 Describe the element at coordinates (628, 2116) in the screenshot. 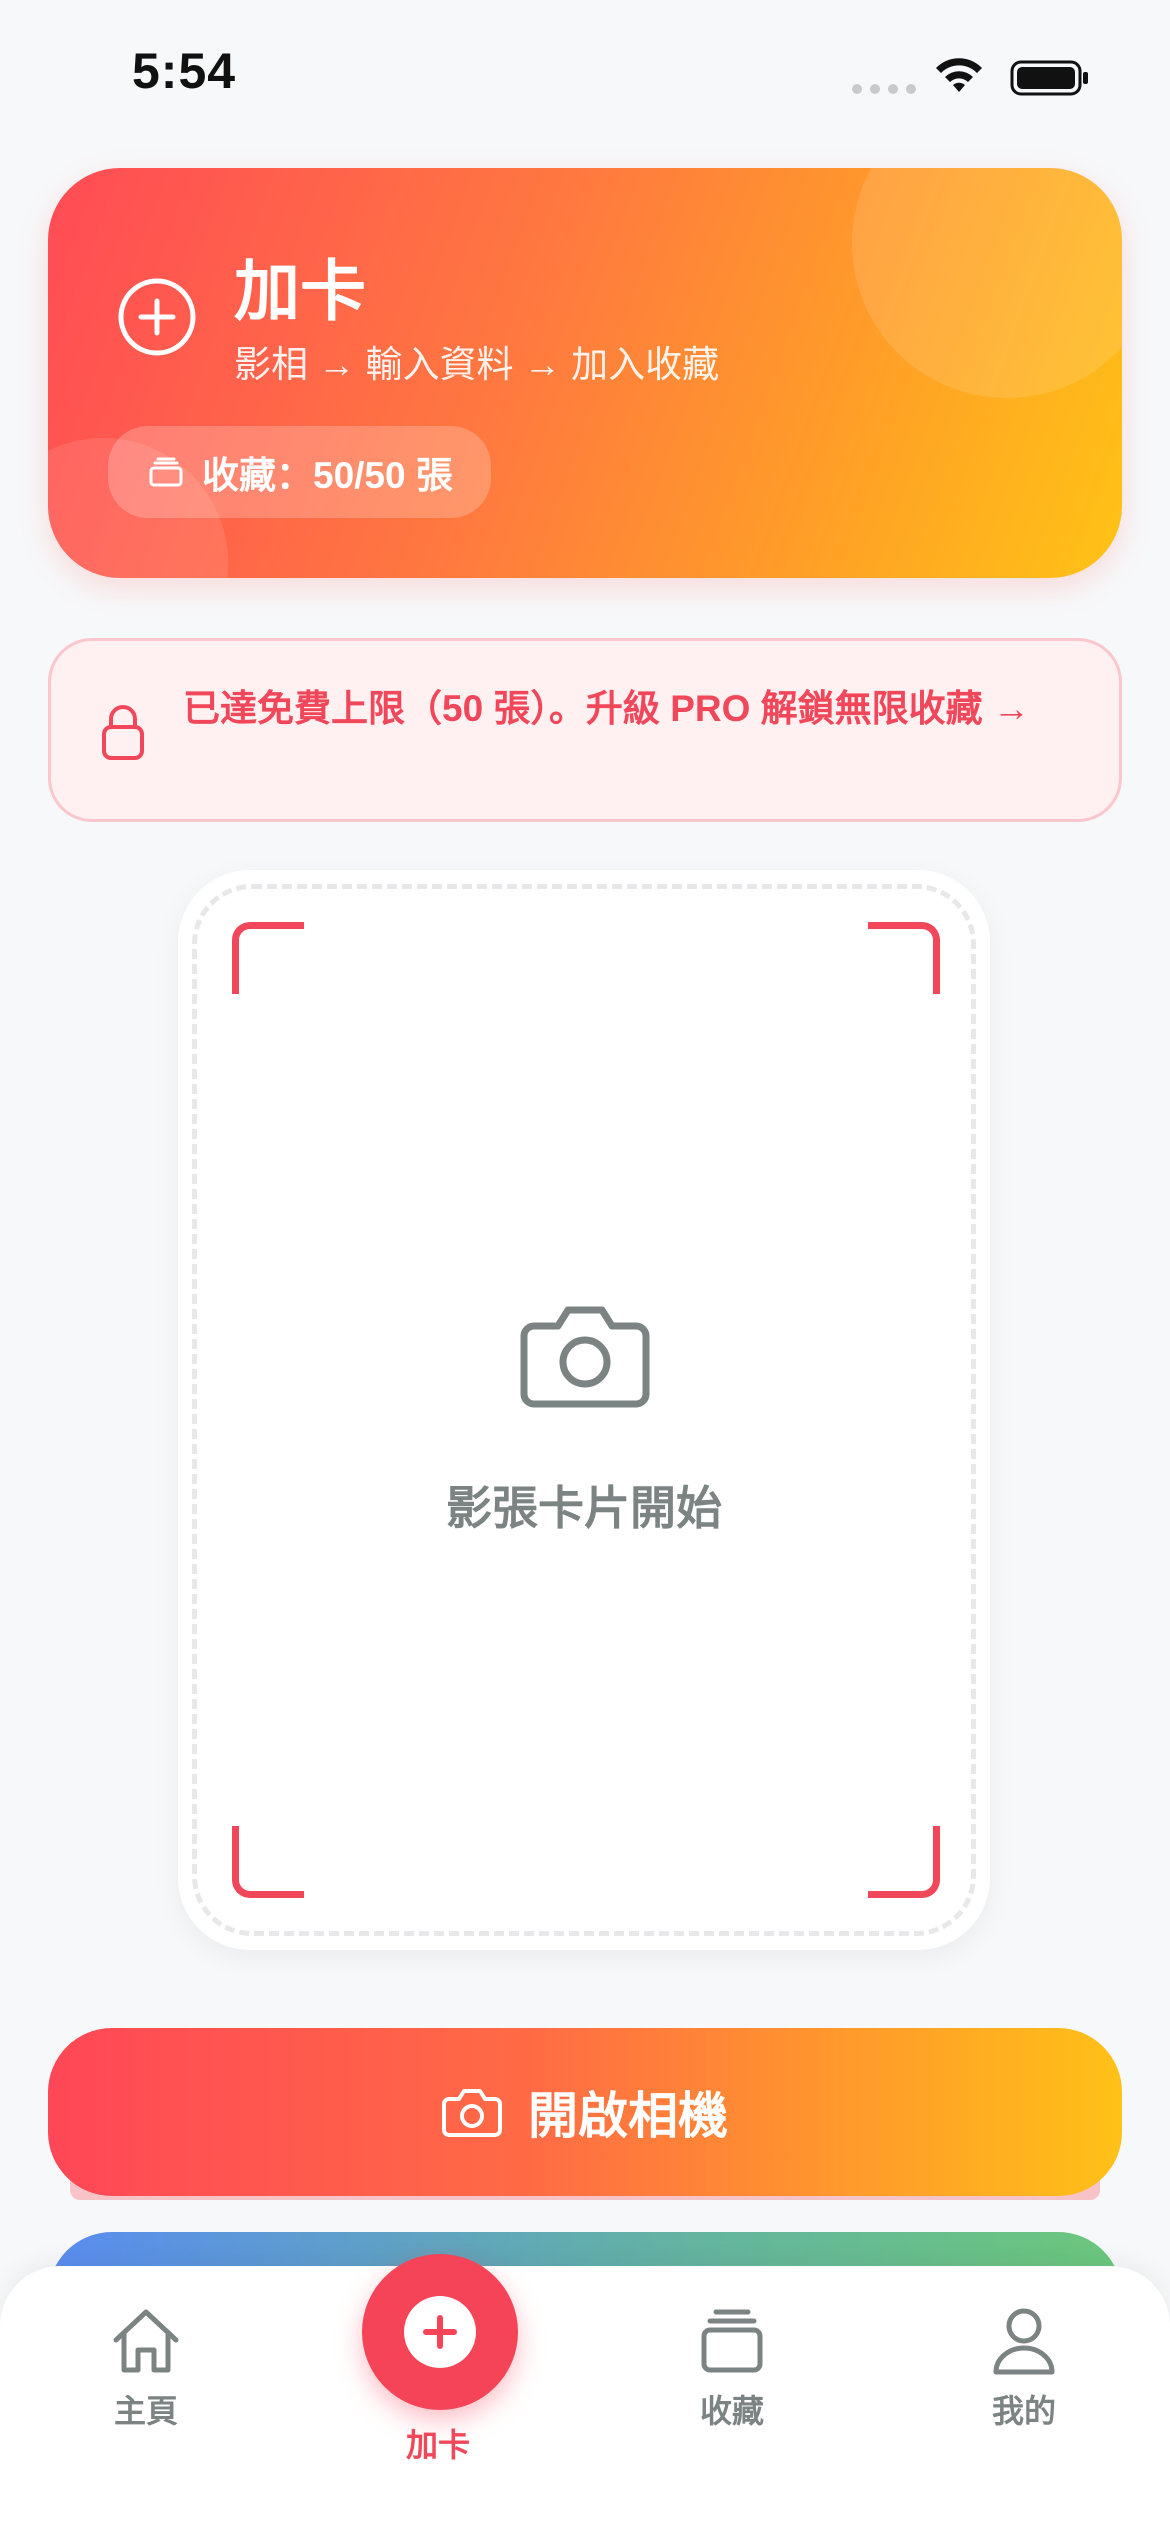

I see `open-camera-label: 開啟相機` at that location.